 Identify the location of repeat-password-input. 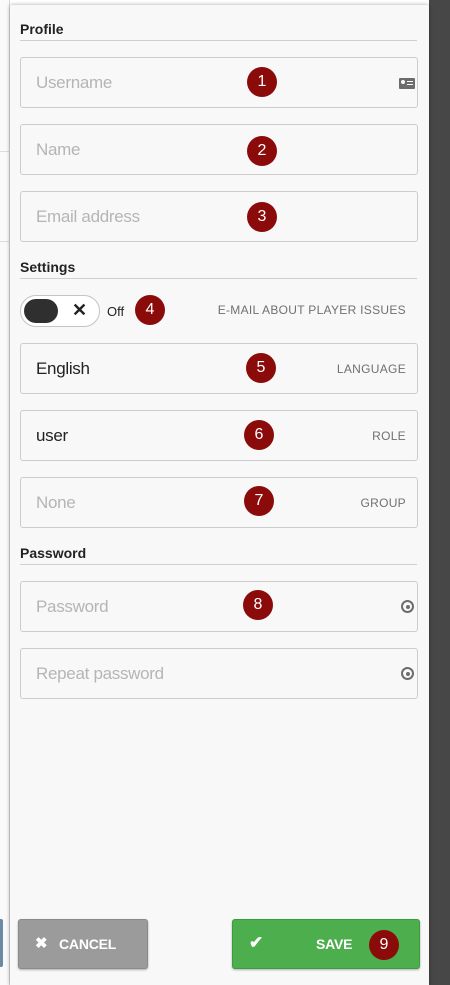
(219, 673).